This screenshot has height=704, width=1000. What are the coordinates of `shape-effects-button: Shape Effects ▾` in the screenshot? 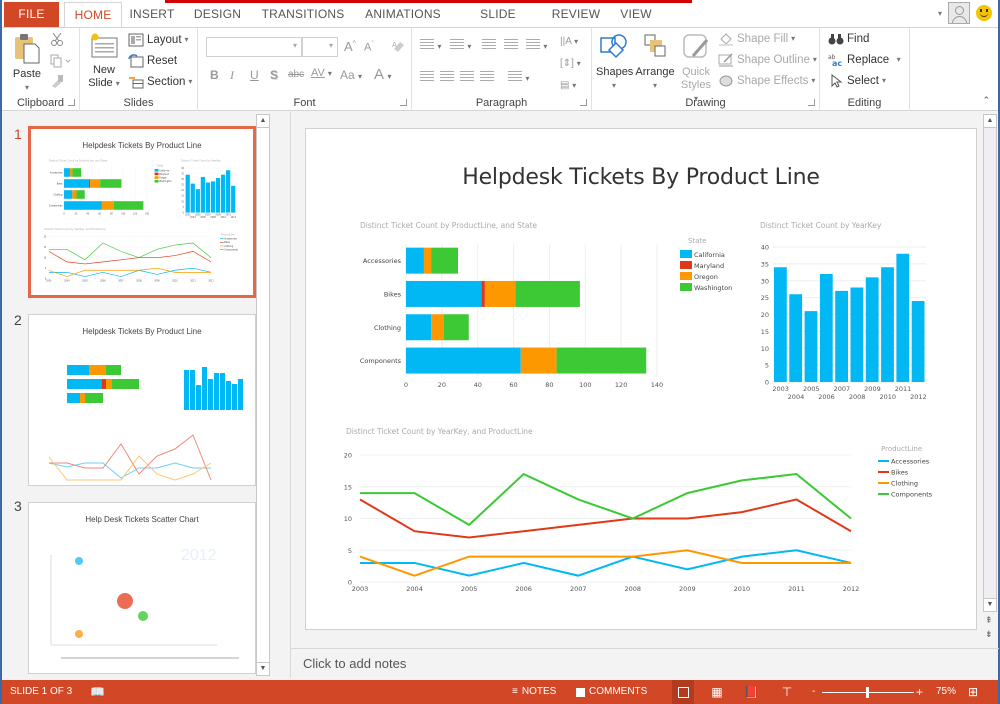 It's located at (766, 81).